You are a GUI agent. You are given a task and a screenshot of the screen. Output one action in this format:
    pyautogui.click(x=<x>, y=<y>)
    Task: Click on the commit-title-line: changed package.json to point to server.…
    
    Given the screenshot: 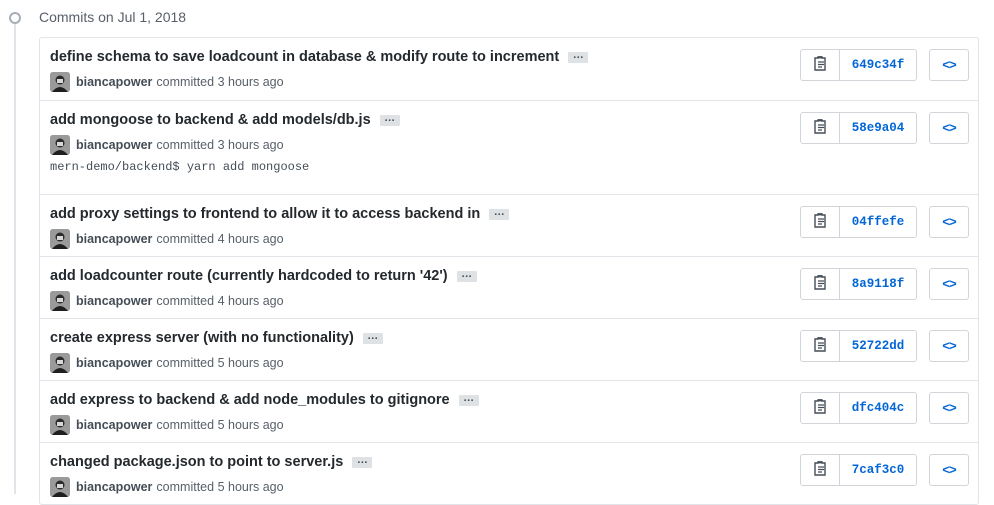 What is the action you would take?
    pyautogui.click(x=211, y=462)
    